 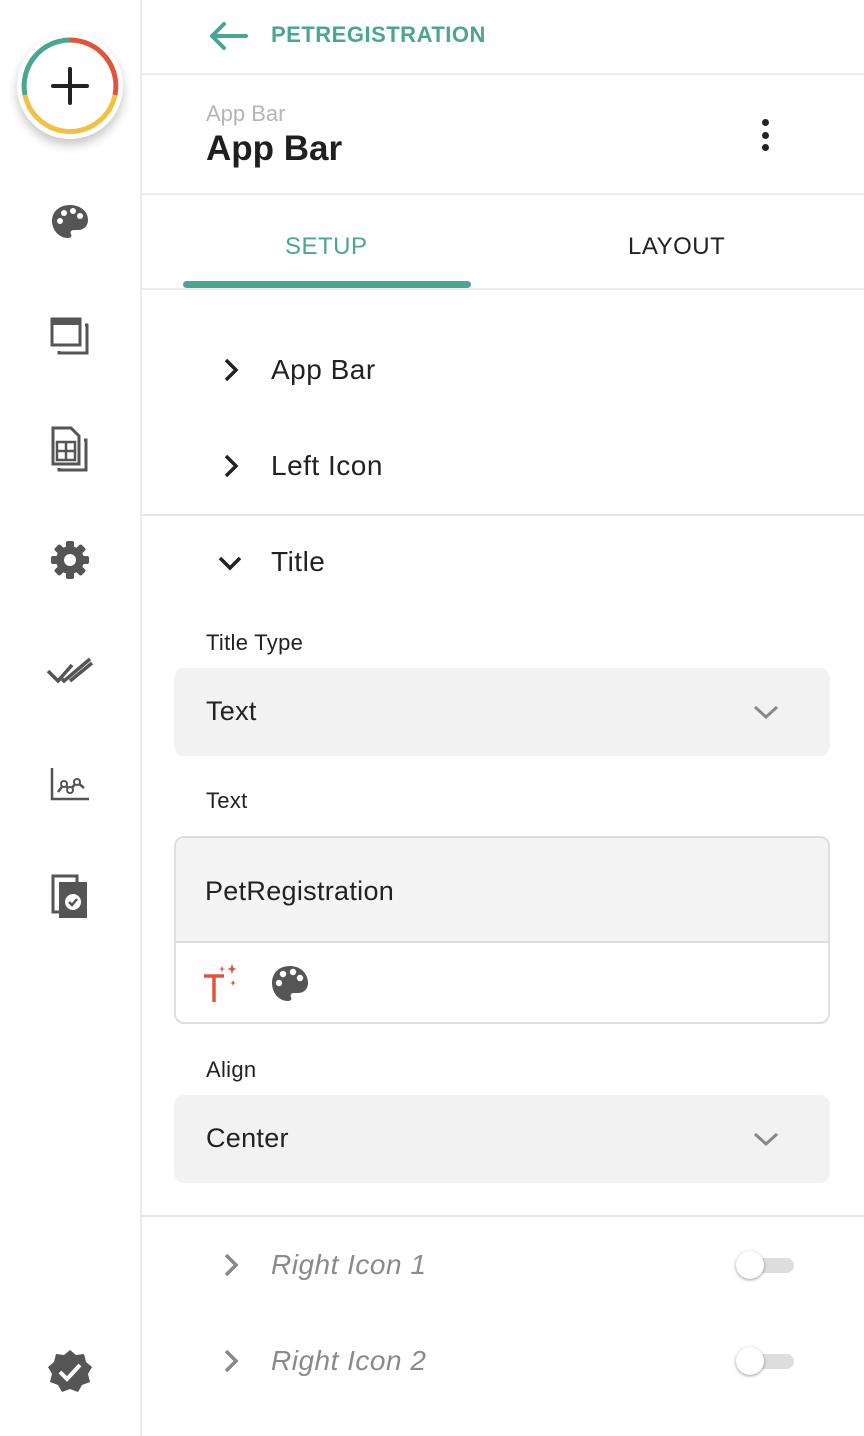 What do you see at coordinates (70, 560) in the screenshot?
I see `gear-icon` at bounding box center [70, 560].